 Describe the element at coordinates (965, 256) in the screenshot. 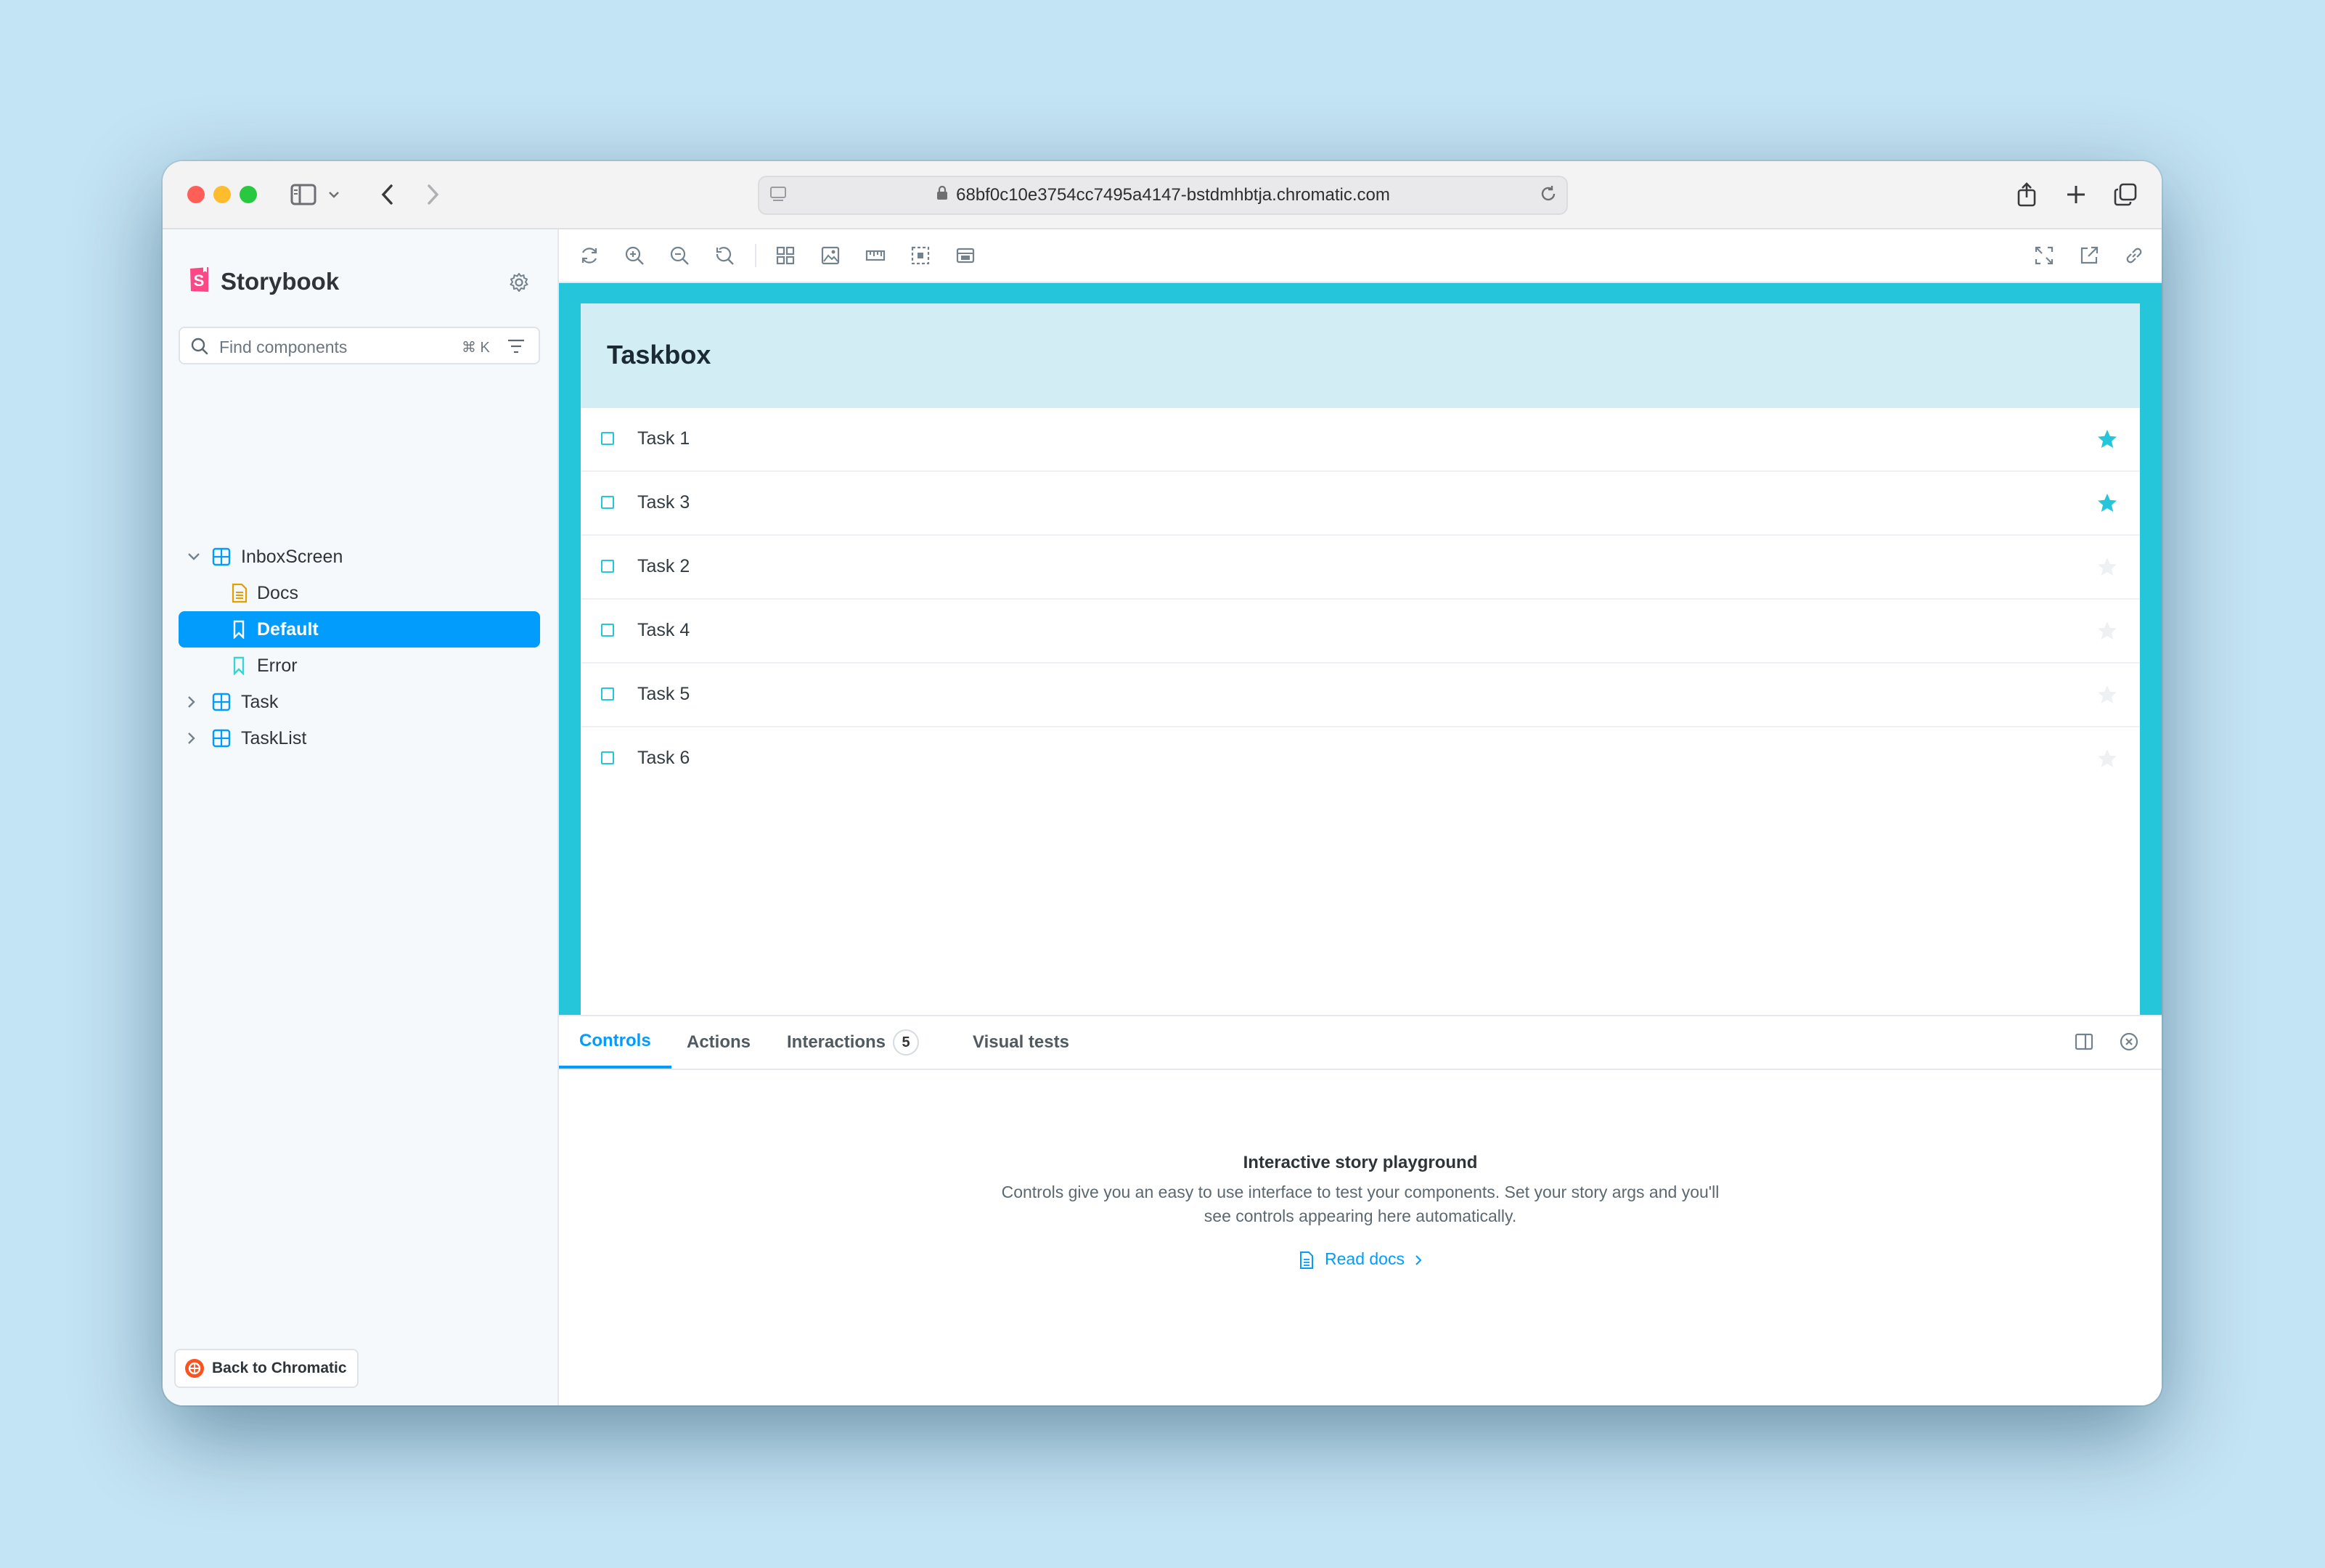

I see `accessibility-vision-icon` at that location.